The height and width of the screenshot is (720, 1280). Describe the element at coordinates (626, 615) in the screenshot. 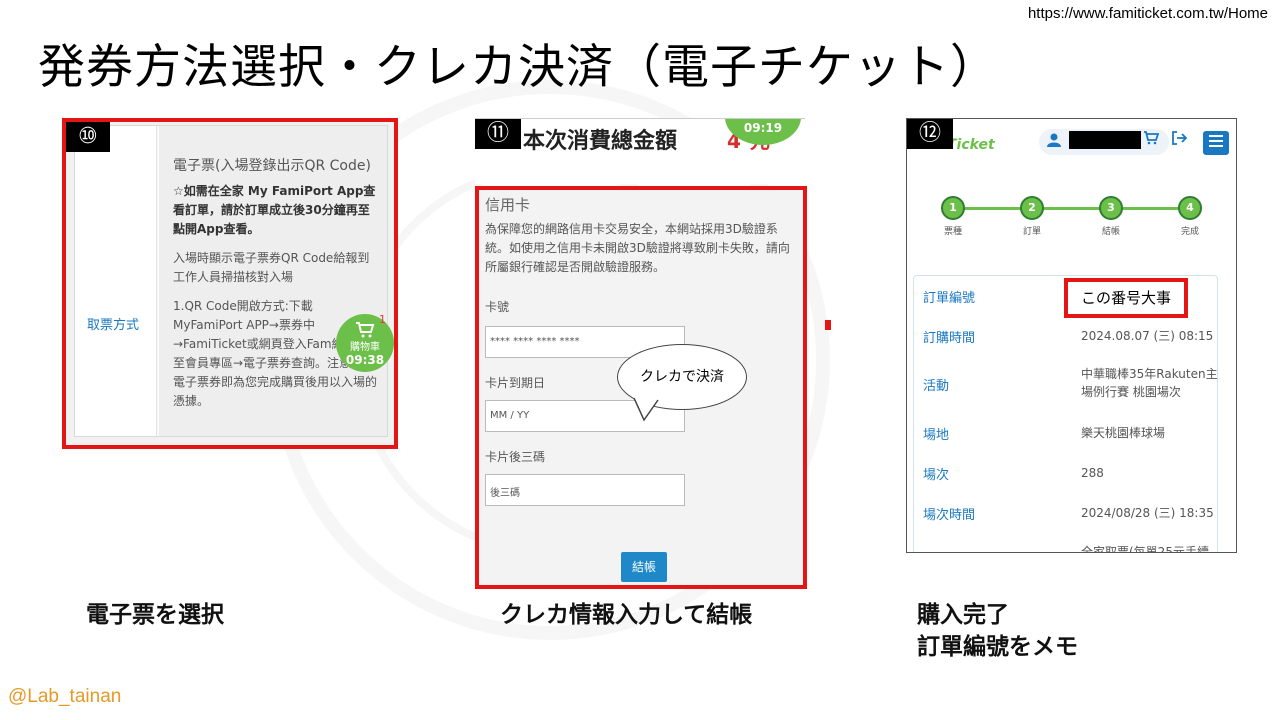

I see `caption-enter-card: クレカ情報入力して結帳` at that location.